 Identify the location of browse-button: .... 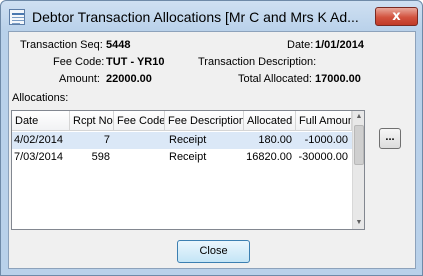
(390, 138).